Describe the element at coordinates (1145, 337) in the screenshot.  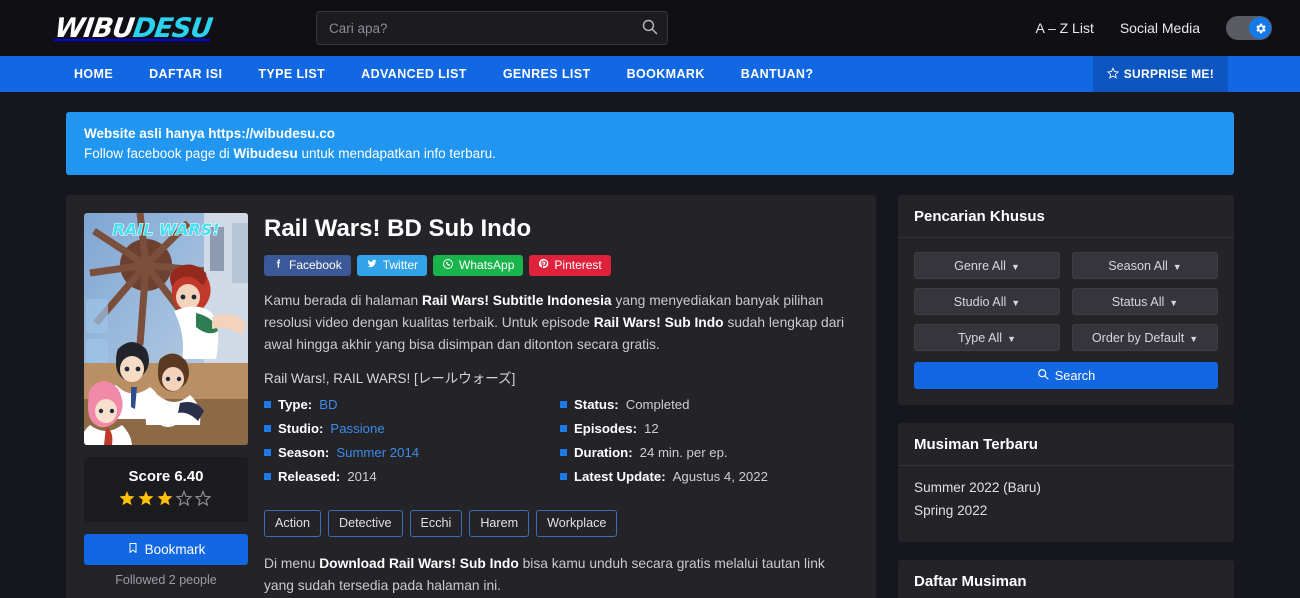
I see `filter-order-dropdown: Order by Default ▼` at that location.